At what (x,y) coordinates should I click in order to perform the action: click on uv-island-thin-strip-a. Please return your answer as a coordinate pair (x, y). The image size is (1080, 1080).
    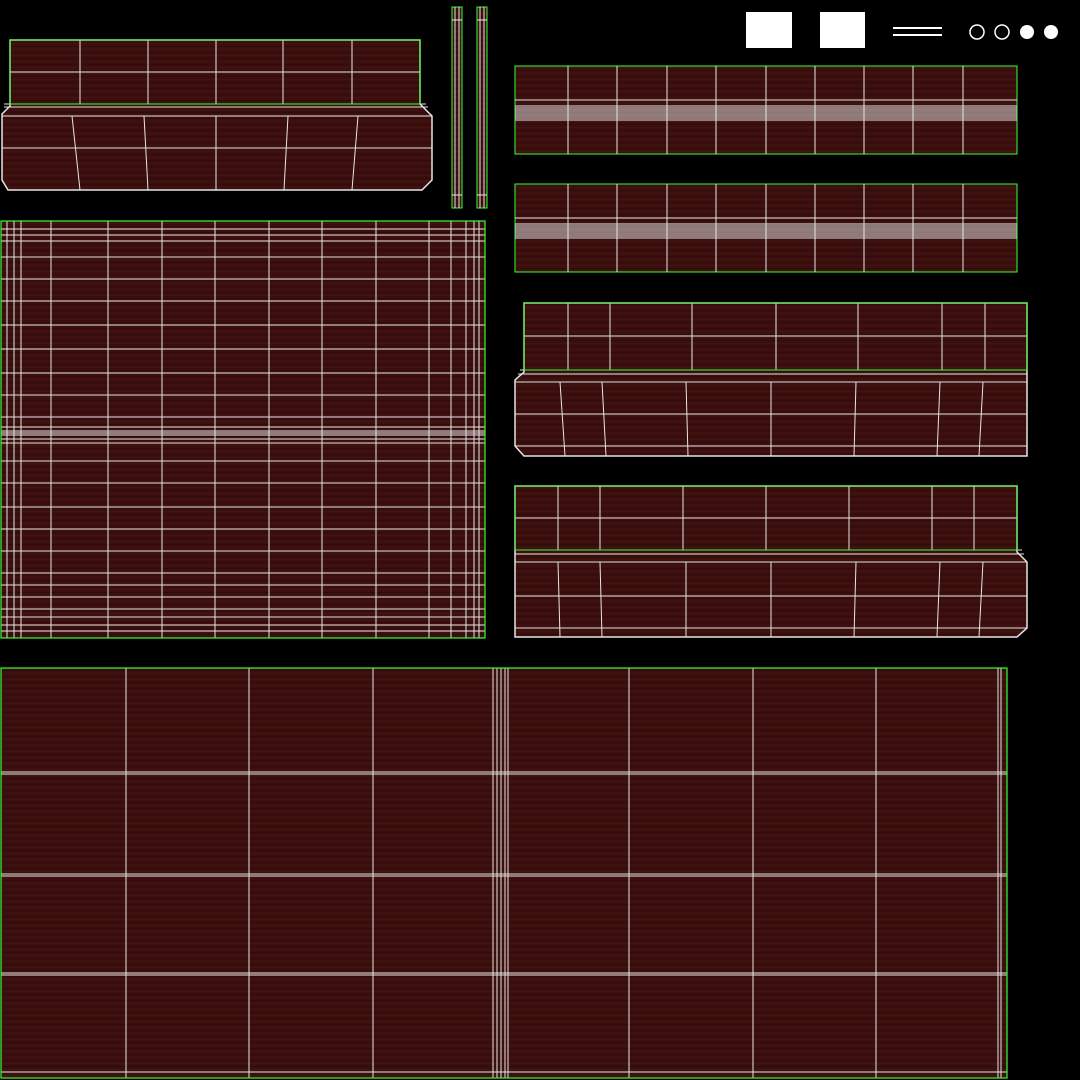
    Looking at the image, I should click on (457, 107).